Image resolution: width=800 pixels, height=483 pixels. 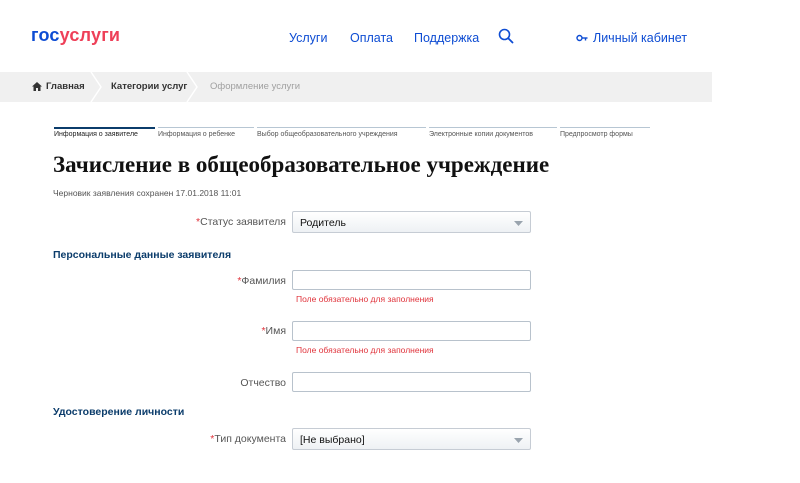 What do you see at coordinates (308, 38) in the screenshot?
I see `nav-services-link: Услуги` at bounding box center [308, 38].